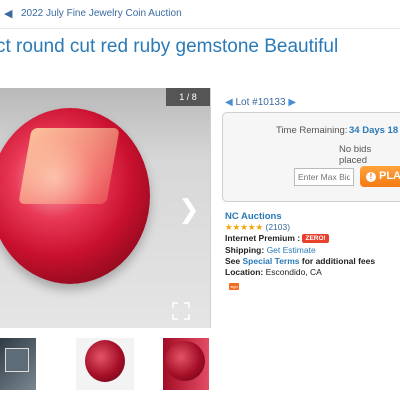 The width and height of the screenshot is (400, 400). I want to click on internet-premium-label: Internet Premium :, so click(263, 238).